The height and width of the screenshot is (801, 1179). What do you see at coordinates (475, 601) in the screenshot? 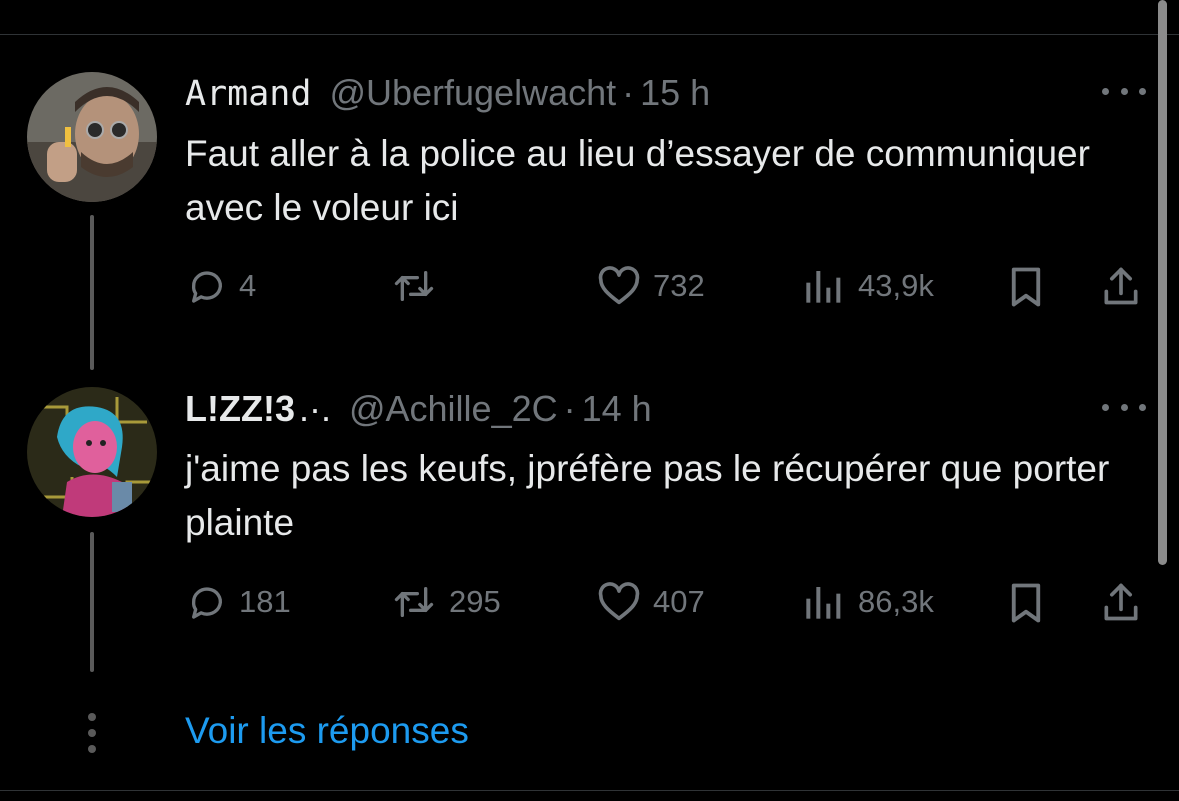
I see `retweet-count: 295` at bounding box center [475, 601].